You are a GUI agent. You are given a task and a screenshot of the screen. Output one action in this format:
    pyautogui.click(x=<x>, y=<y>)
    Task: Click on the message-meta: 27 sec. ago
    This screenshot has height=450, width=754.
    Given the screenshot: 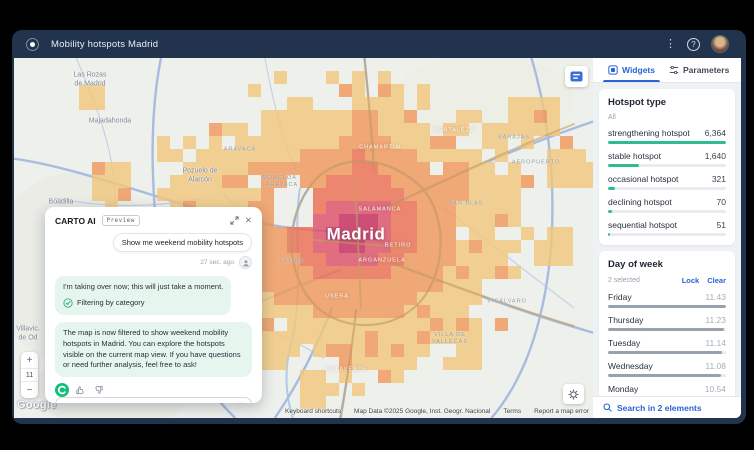 What is the action you would take?
    pyautogui.click(x=226, y=262)
    